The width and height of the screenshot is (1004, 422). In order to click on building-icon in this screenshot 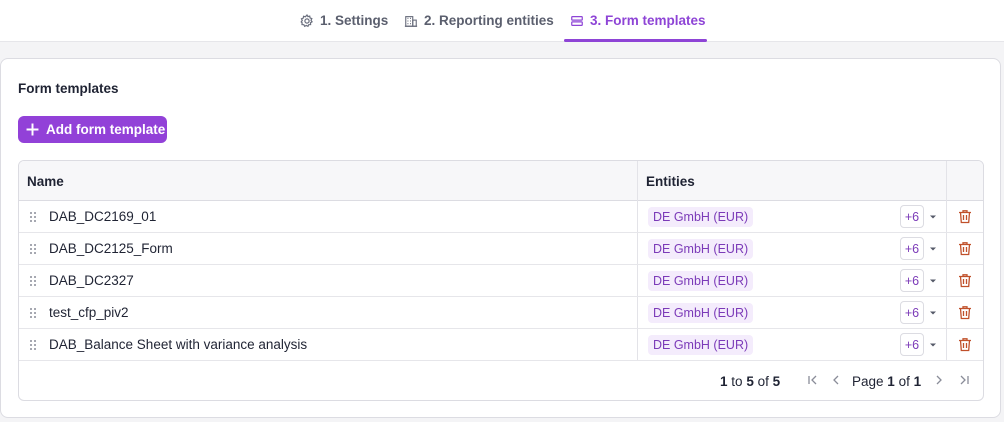, I will do `click(411, 21)`.